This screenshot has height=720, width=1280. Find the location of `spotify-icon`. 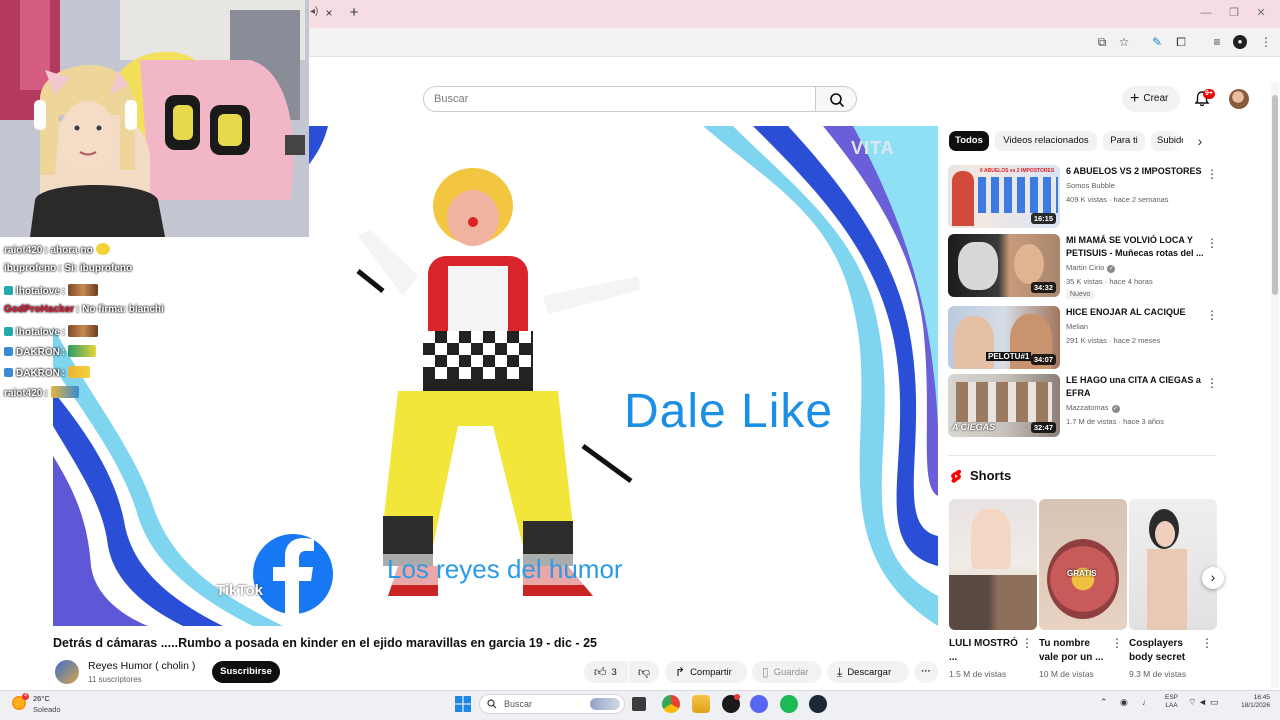

spotify-icon is located at coordinates (789, 704).